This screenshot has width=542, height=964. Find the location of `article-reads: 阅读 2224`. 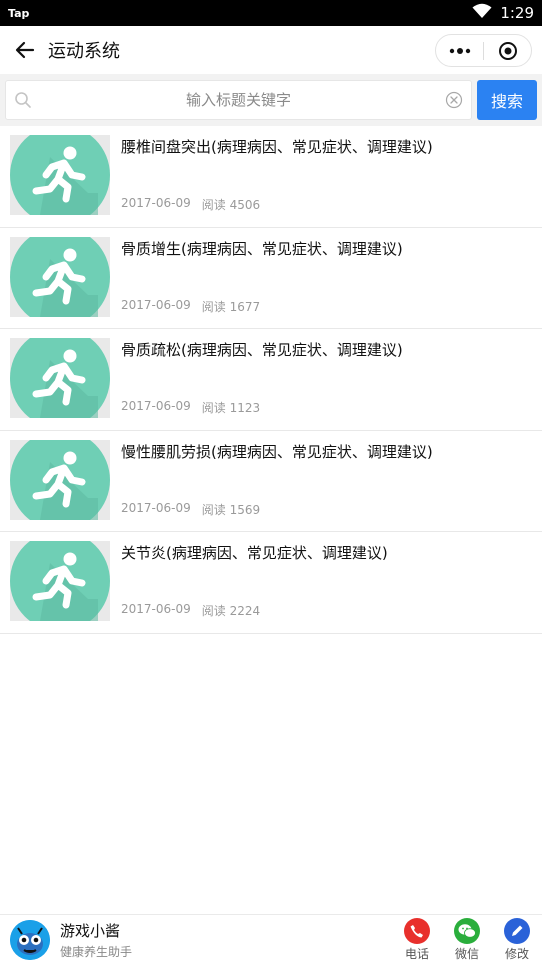

article-reads: 阅读 2224 is located at coordinates (231, 611).